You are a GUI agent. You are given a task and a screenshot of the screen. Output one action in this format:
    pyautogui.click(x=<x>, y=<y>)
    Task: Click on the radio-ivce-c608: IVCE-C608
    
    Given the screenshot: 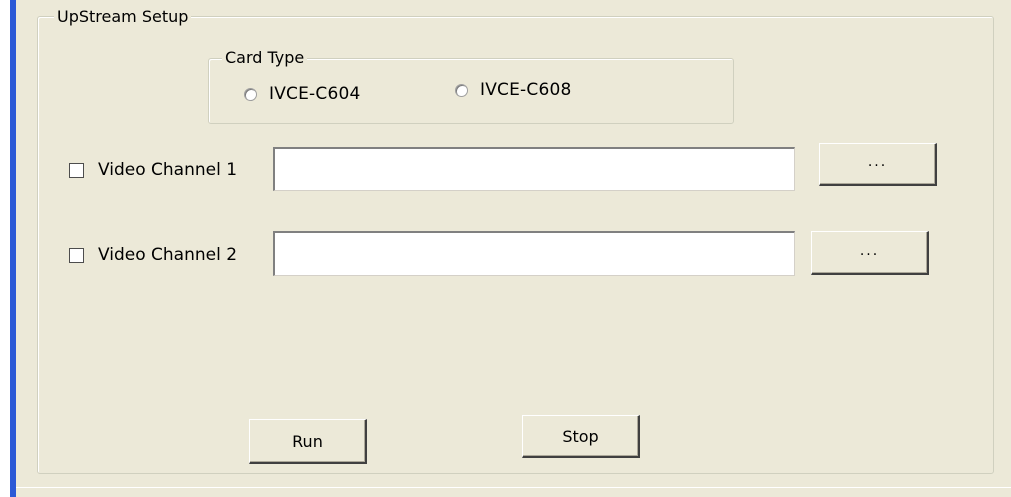 What is the action you would take?
    pyautogui.click(x=513, y=90)
    